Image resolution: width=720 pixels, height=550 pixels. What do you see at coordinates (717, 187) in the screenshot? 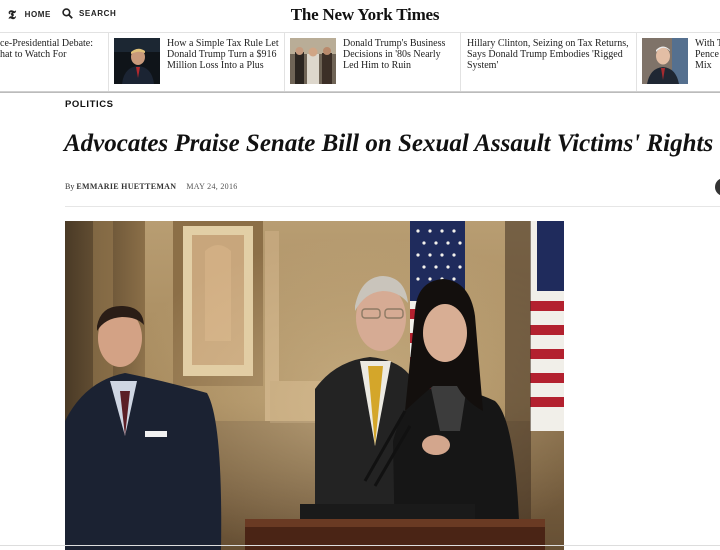
I see `share-button` at bounding box center [717, 187].